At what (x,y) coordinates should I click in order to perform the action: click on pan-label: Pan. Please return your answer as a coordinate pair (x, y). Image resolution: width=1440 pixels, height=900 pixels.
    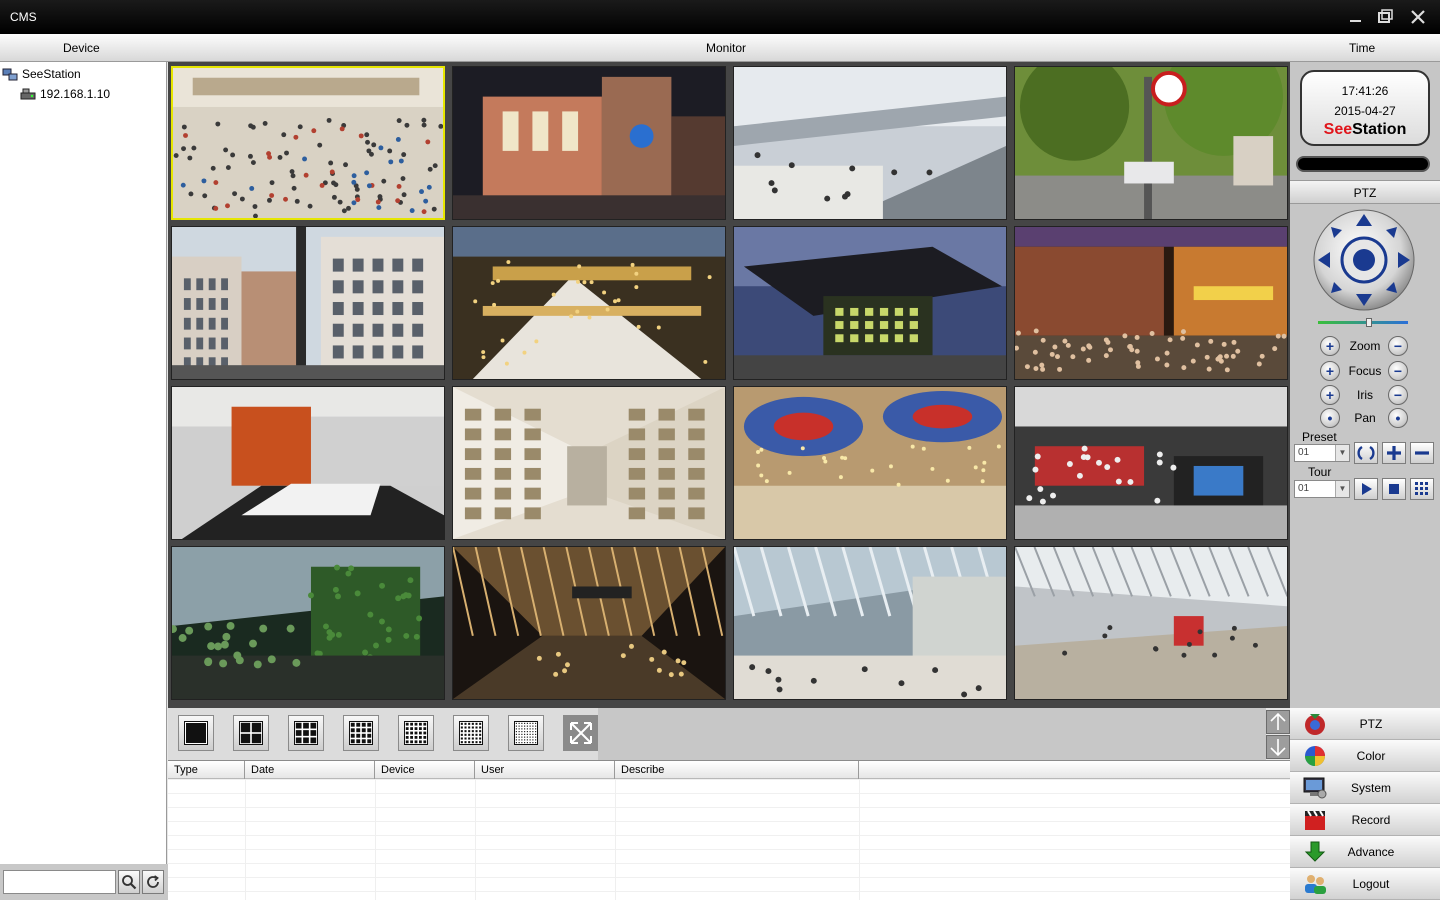
    Looking at the image, I should click on (1365, 418).